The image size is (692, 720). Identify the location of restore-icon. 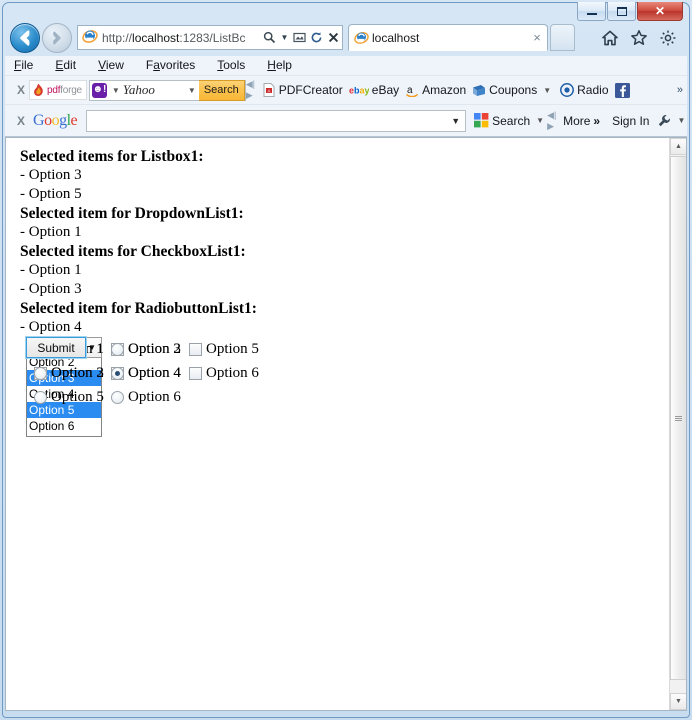
(621, 11).